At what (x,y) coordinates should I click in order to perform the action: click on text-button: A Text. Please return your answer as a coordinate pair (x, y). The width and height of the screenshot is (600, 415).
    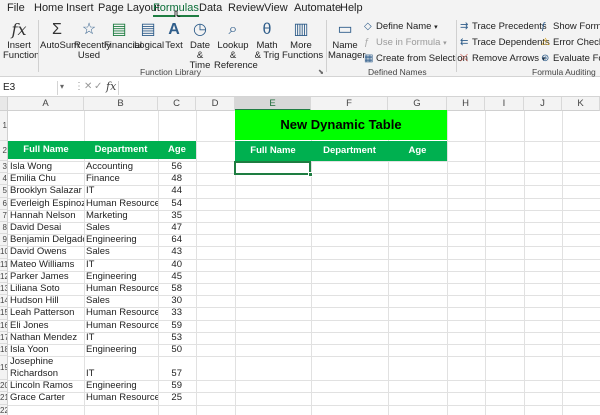
    Looking at the image, I should click on (174, 35).